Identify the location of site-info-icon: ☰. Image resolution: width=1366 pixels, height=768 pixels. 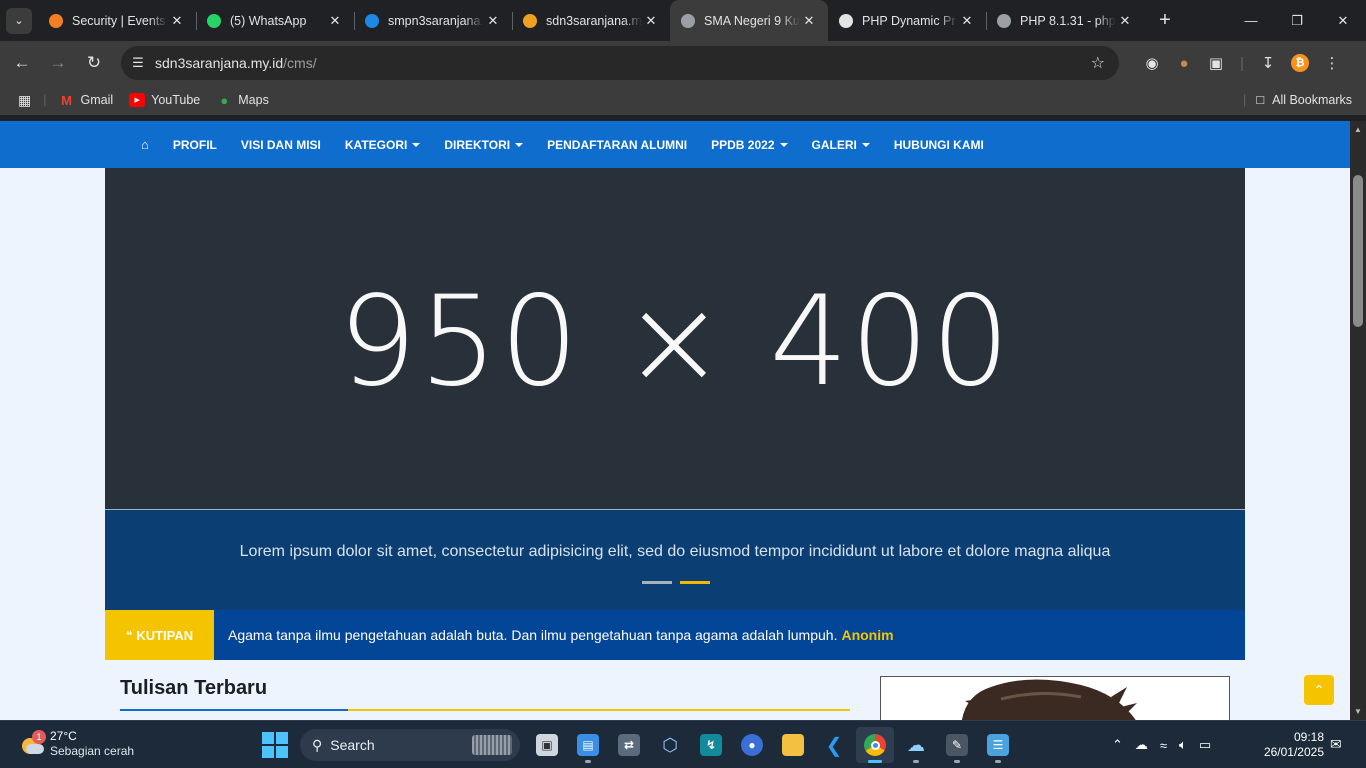
(138, 63).